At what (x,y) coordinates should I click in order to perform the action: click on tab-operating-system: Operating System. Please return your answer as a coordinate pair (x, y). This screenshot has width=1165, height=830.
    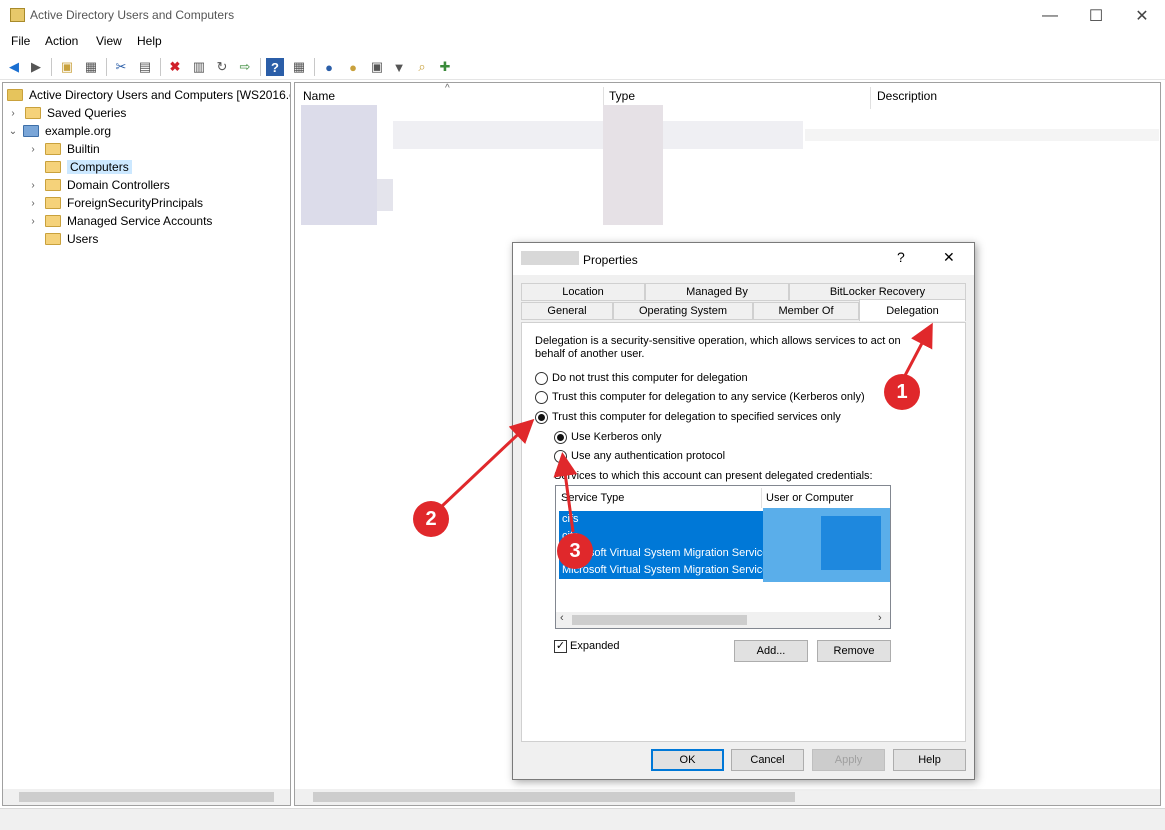
    Looking at the image, I should click on (683, 311).